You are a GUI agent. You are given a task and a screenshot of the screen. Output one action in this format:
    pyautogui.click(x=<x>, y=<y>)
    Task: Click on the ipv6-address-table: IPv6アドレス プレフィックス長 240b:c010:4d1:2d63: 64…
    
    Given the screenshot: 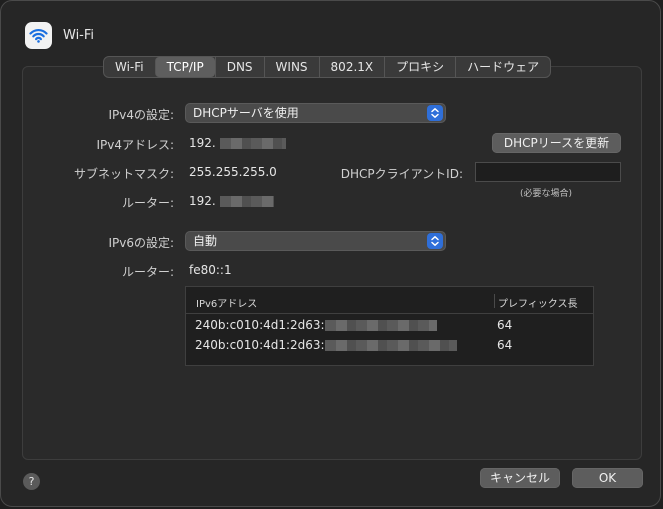 What is the action you would take?
    pyautogui.click(x=389, y=326)
    